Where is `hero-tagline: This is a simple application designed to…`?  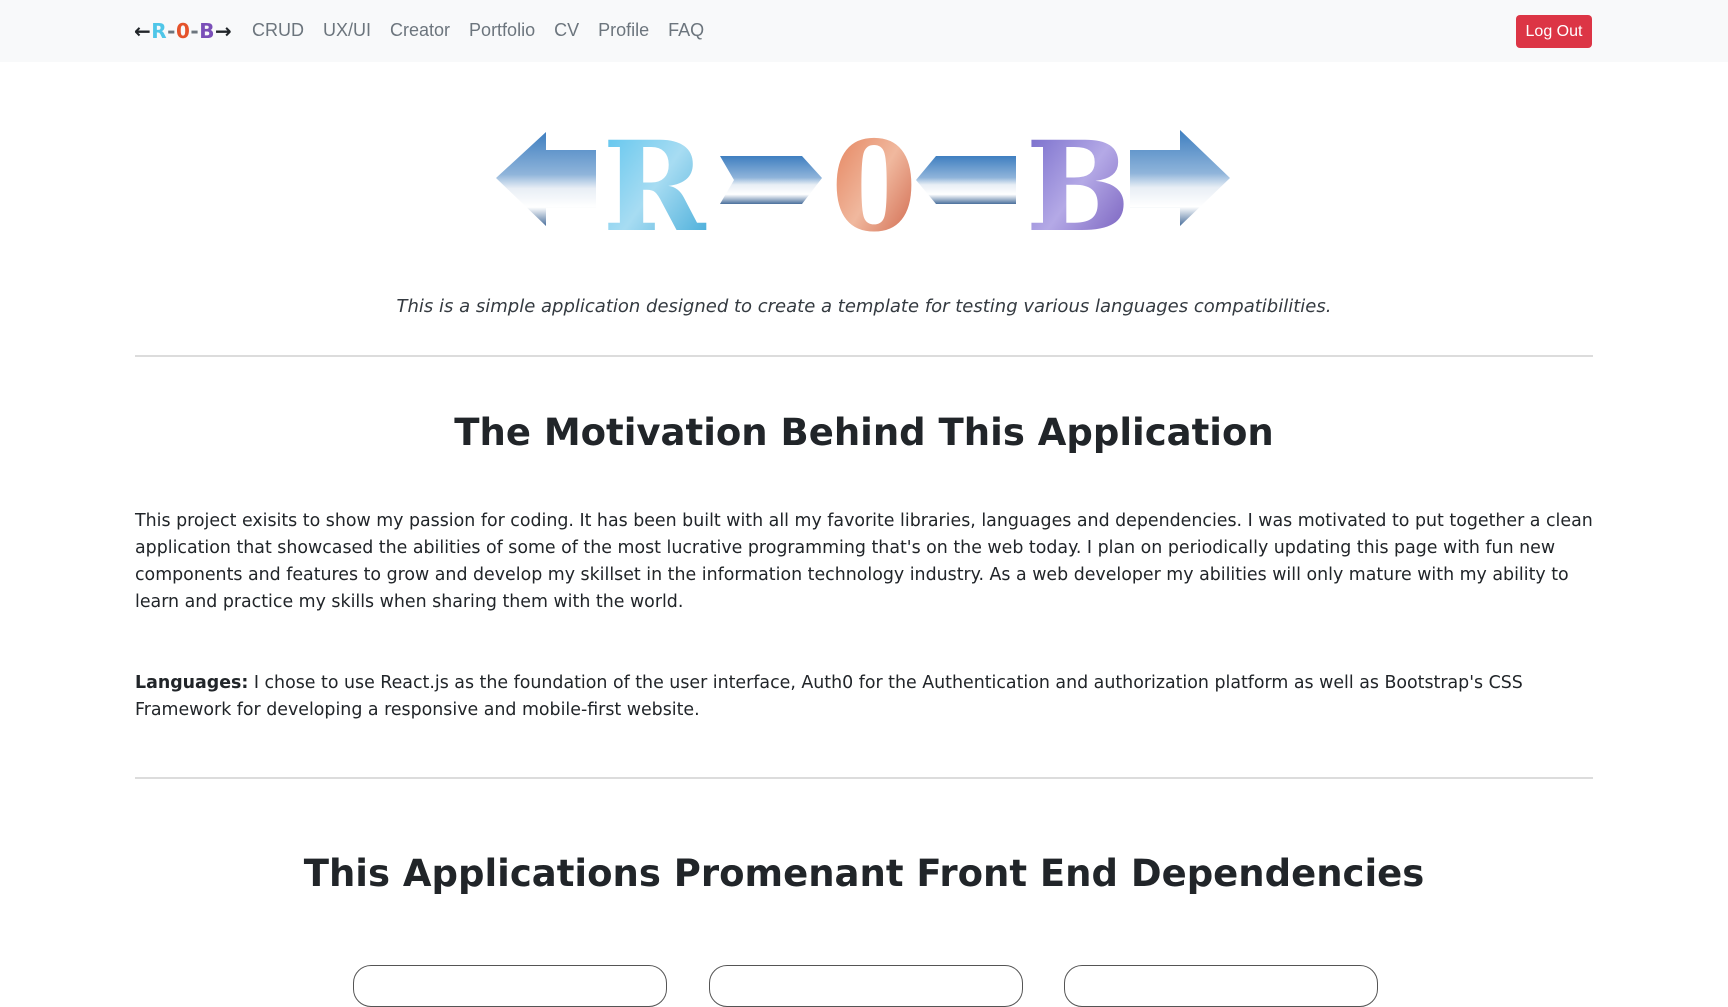 hero-tagline: This is a simple application designed to… is located at coordinates (864, 306).